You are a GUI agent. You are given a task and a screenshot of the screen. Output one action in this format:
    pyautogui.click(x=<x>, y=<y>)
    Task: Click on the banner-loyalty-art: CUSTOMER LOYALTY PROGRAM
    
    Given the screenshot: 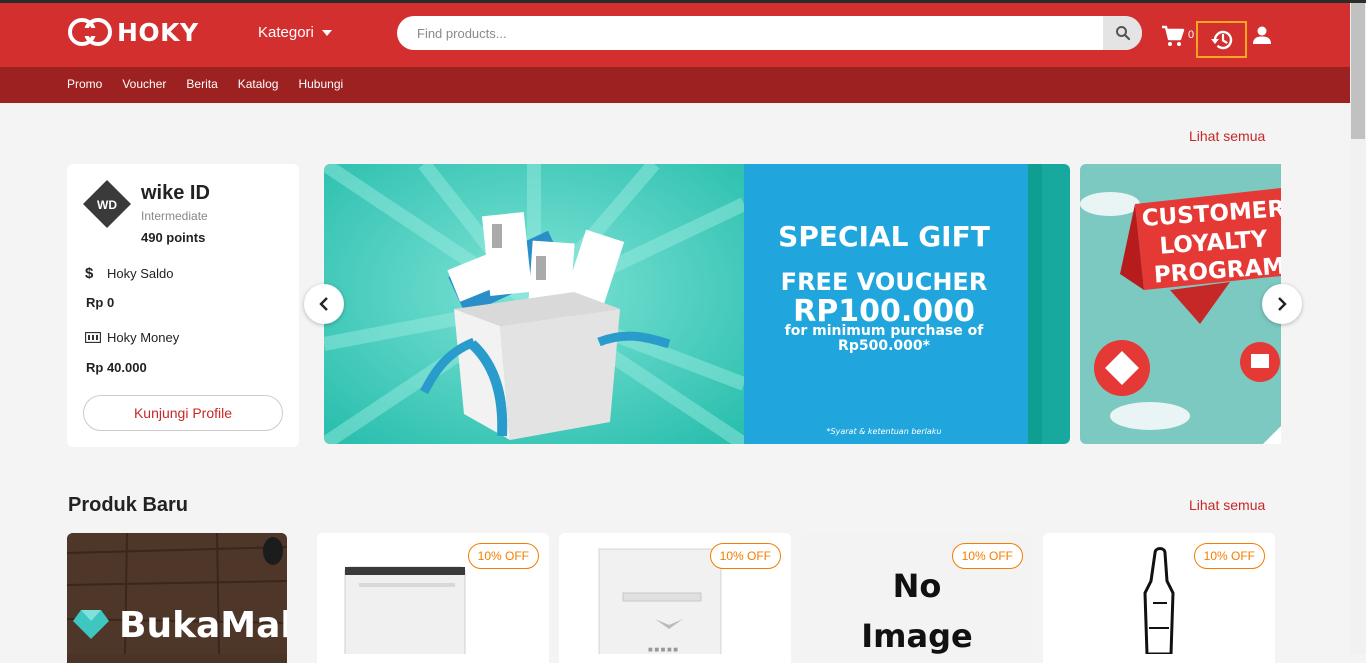 What is the action you would take?
    pyautogui.click(x=1180, y=304)
    